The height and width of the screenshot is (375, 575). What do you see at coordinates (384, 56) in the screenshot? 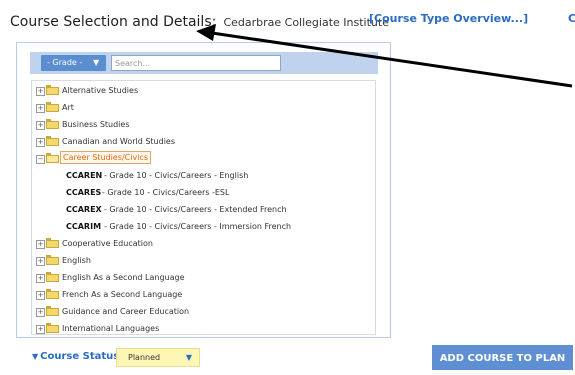
I see `annotation-arrow-icon` at bounding box center [384, 56].